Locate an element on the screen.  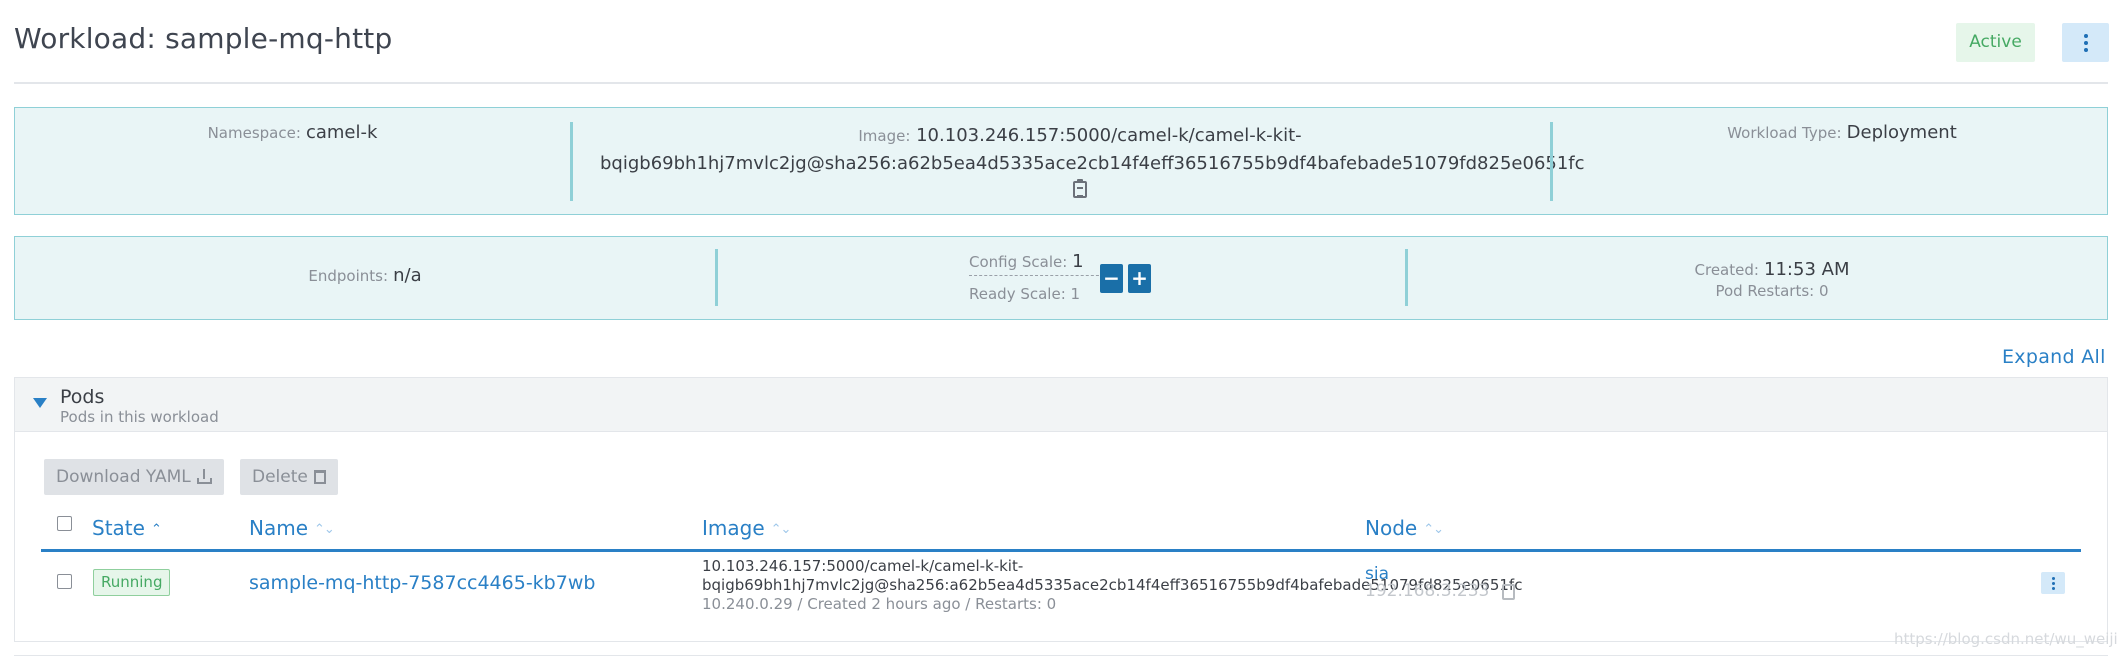
pod-restarts: Pod Restarts: 0 is located at coordinates (1772, 291).